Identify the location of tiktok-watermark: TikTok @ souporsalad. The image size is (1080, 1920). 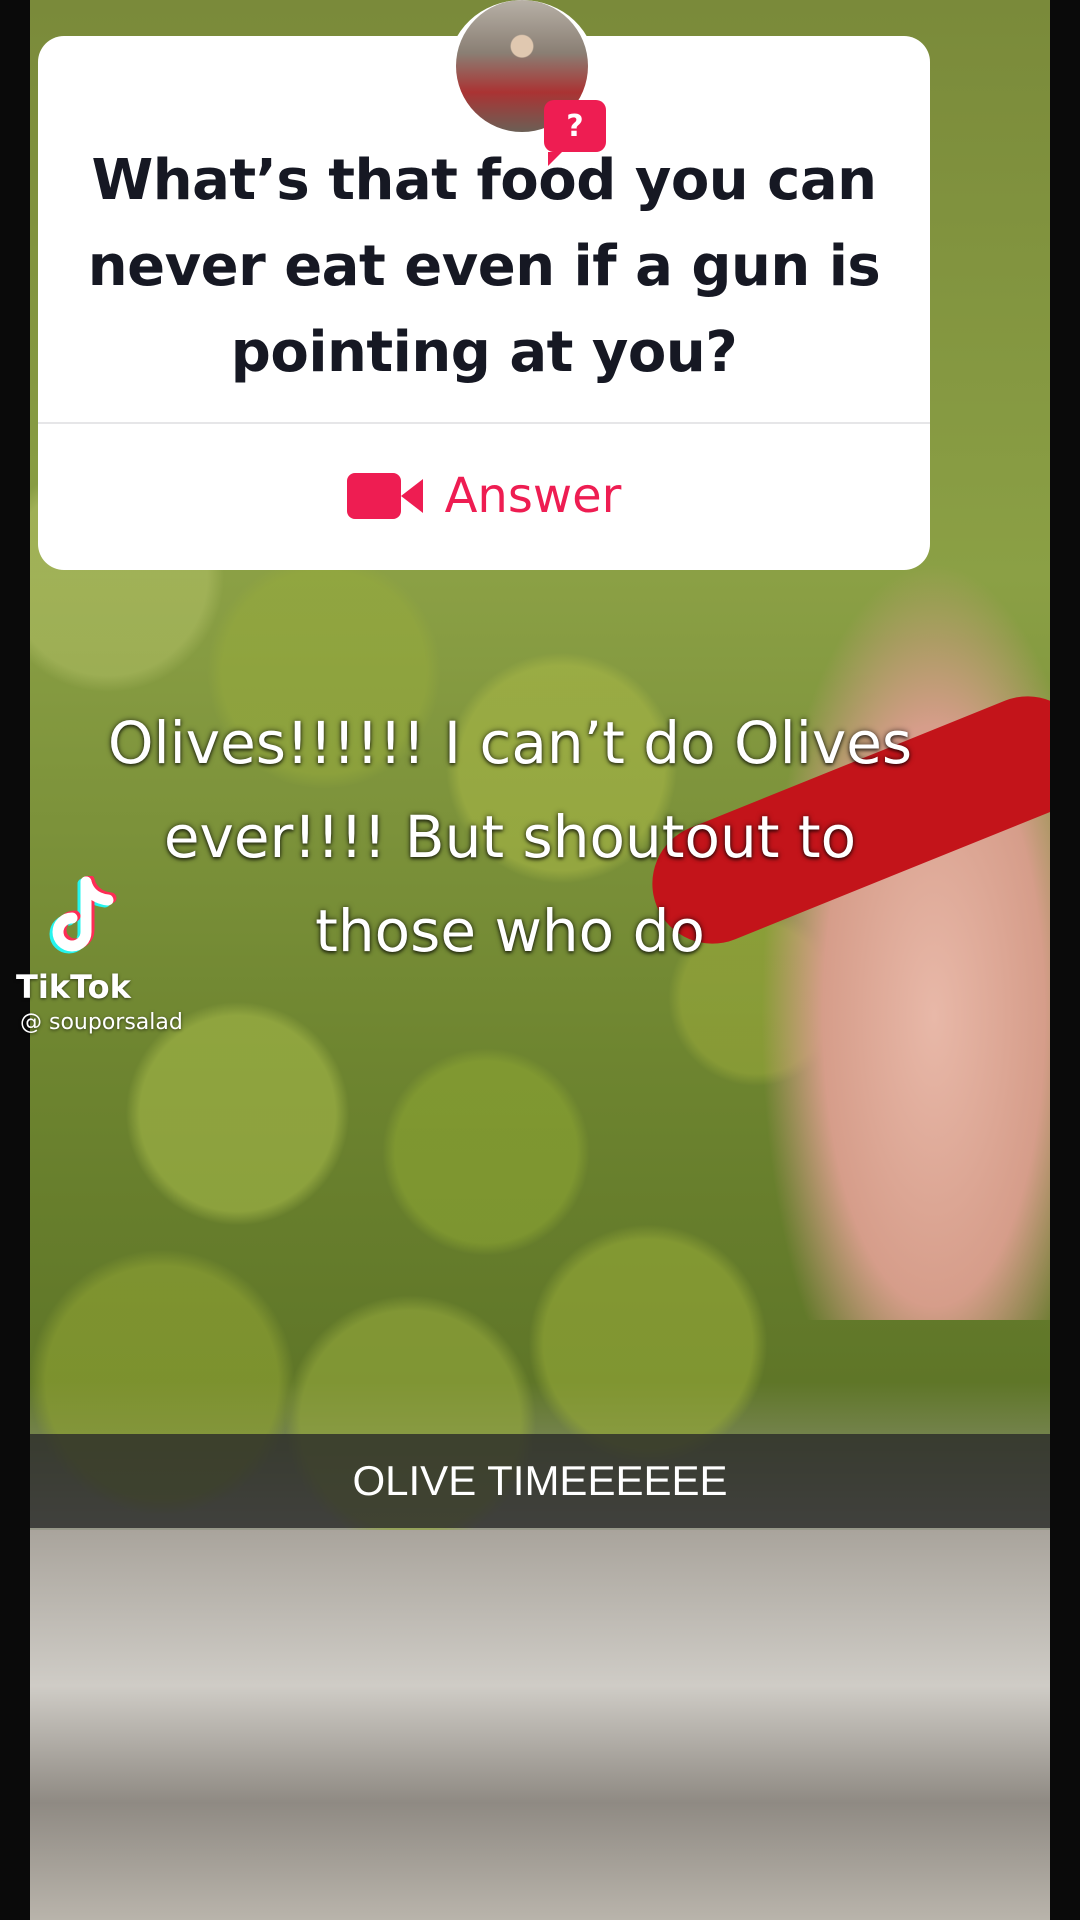
(116, 956).